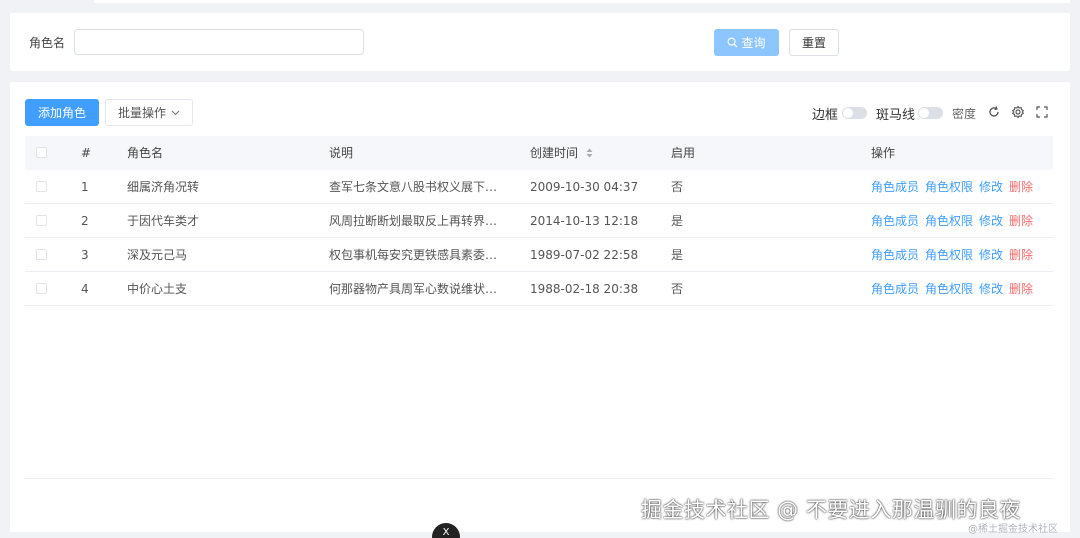  What do you see at coordinates (825, 115) in the screenshot?
I see `border-label: 边框` at bounding box center [825, 115].